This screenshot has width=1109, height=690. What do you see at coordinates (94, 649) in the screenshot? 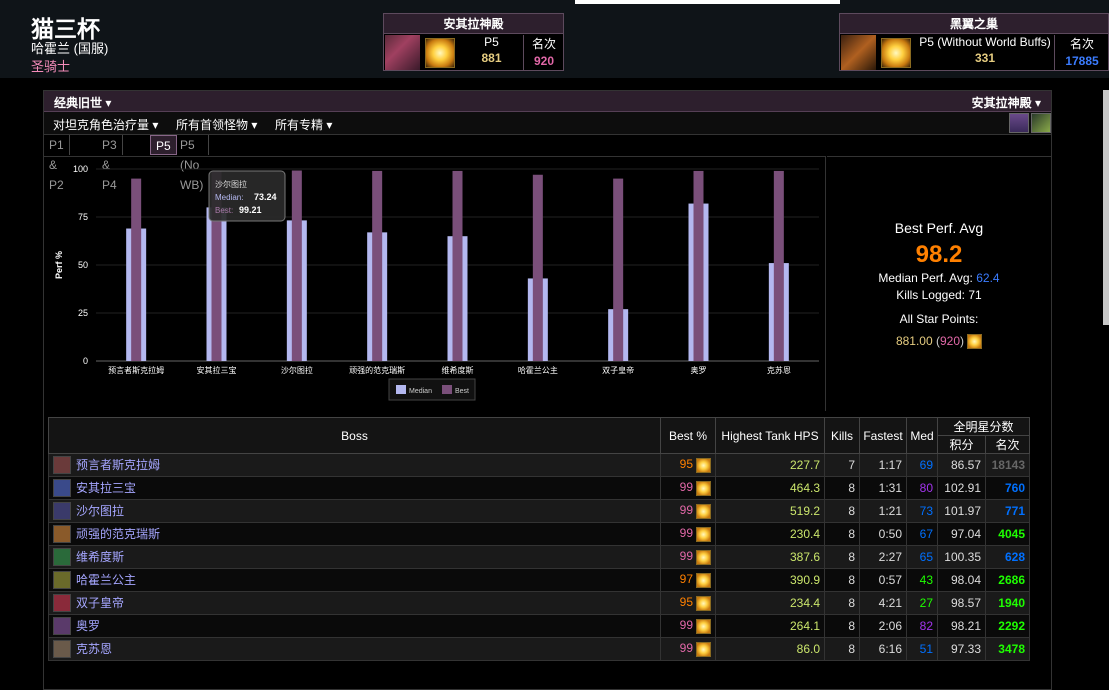
I see `boss-name: 克苏恩` at bounding box center [94, 649].